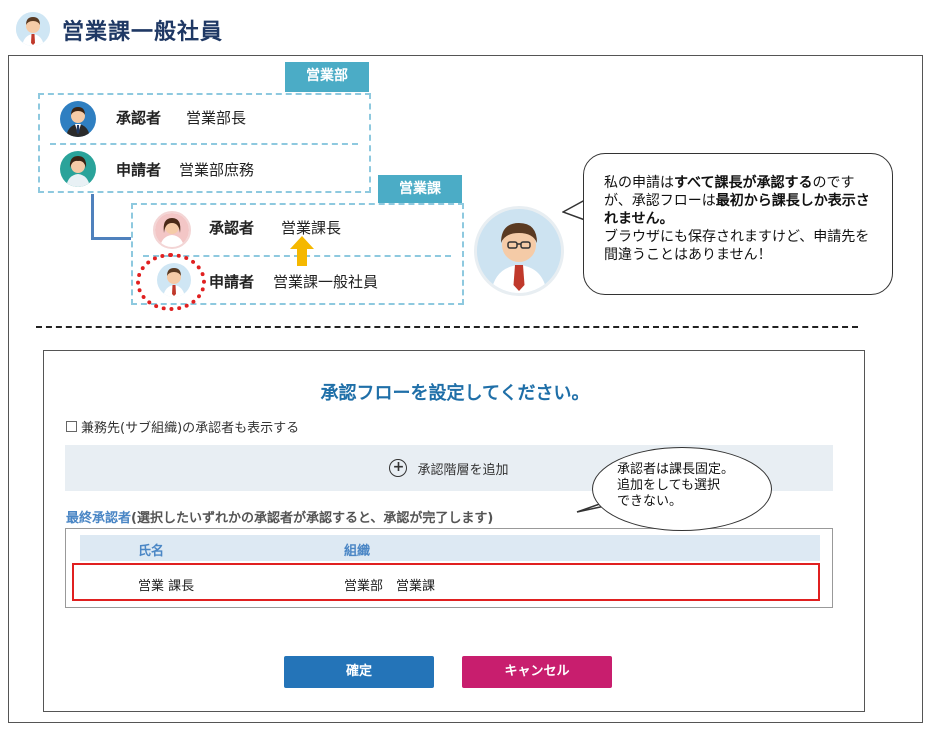 The width and height of the screenshot is (937, 730). Describe the element at coordinates (398, 468) in the screenshot. I see `plus-circle-icon: +` at that location.